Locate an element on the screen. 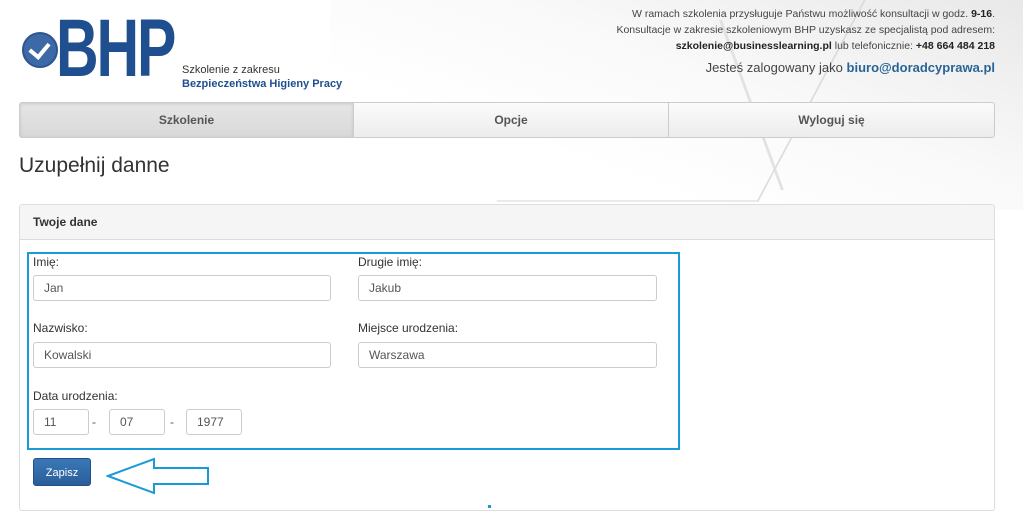  contact-email: szkolenie@businesslearning.pl is located at coordinates (754, 46).